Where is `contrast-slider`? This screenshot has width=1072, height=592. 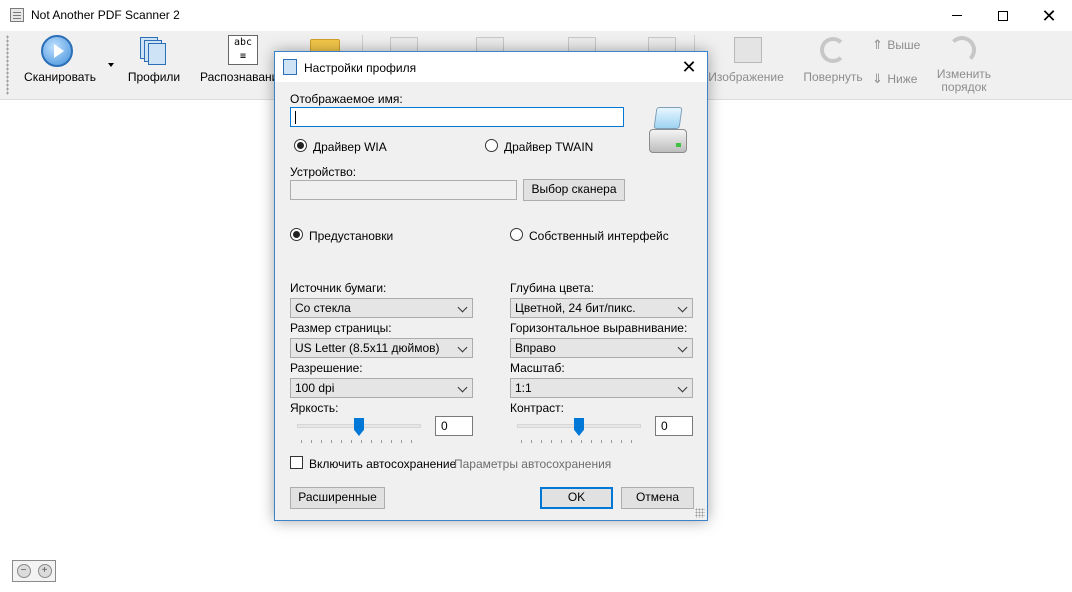
contrast-slider is located at coordinates (579, 431).